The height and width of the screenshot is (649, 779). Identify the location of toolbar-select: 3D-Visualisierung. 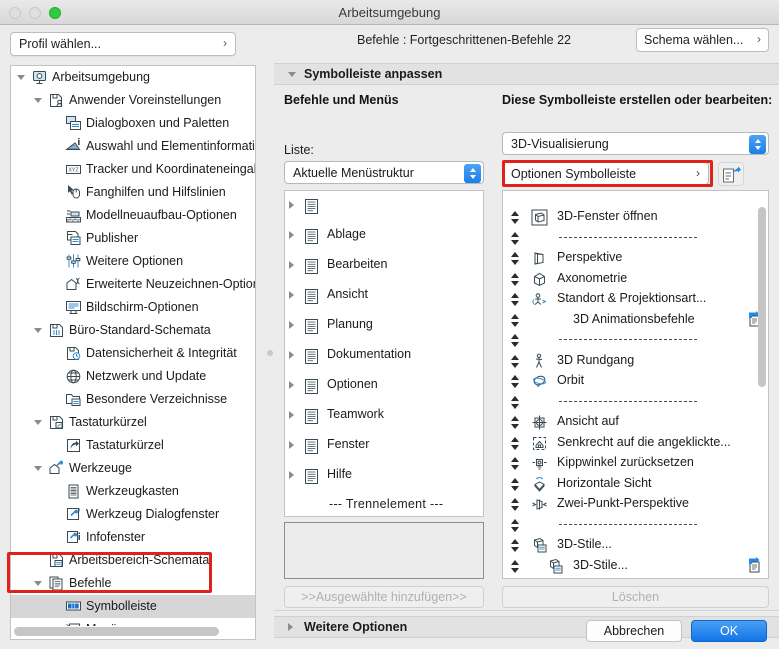
(635, 143).